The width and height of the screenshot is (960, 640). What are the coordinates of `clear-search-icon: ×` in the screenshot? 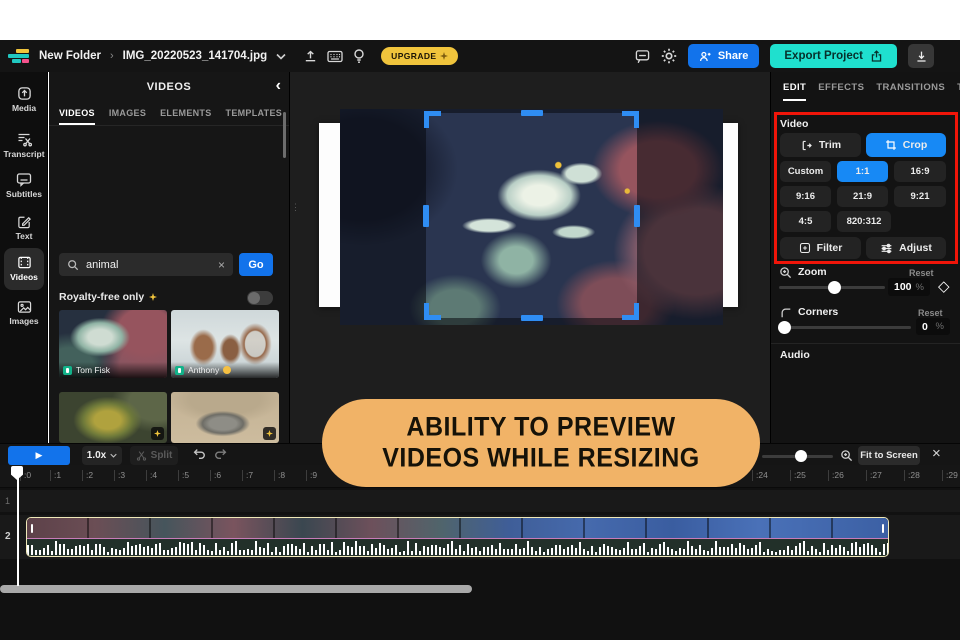 It's located at (221, 265).